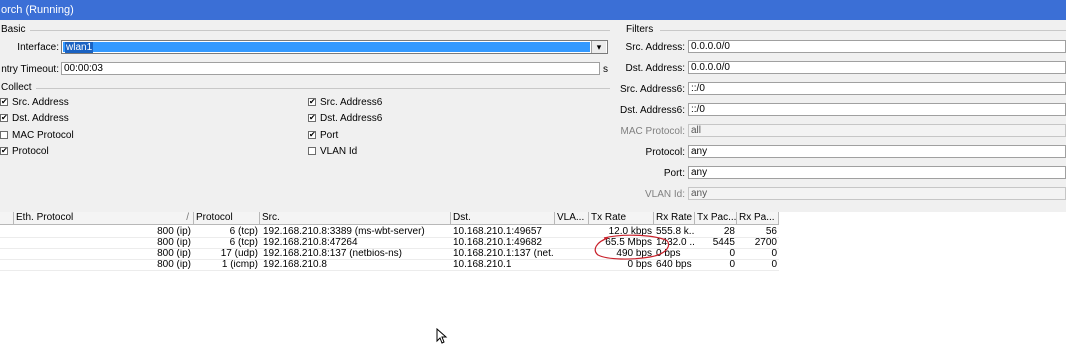 This screenshot has width=1066, height=363. I want to click on port-checkbox: ✔, so click(312, 135).